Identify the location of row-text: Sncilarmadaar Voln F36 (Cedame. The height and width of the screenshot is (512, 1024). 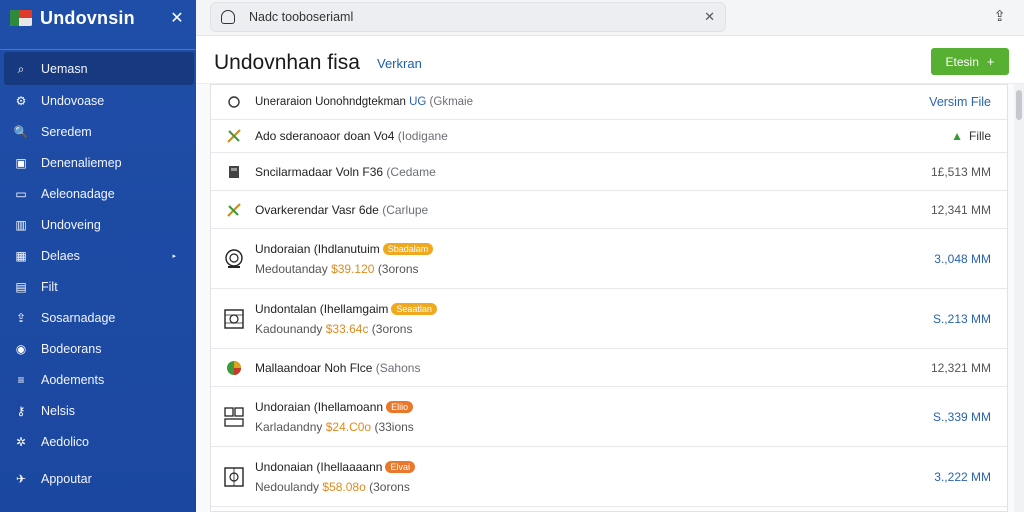
(345, 172).